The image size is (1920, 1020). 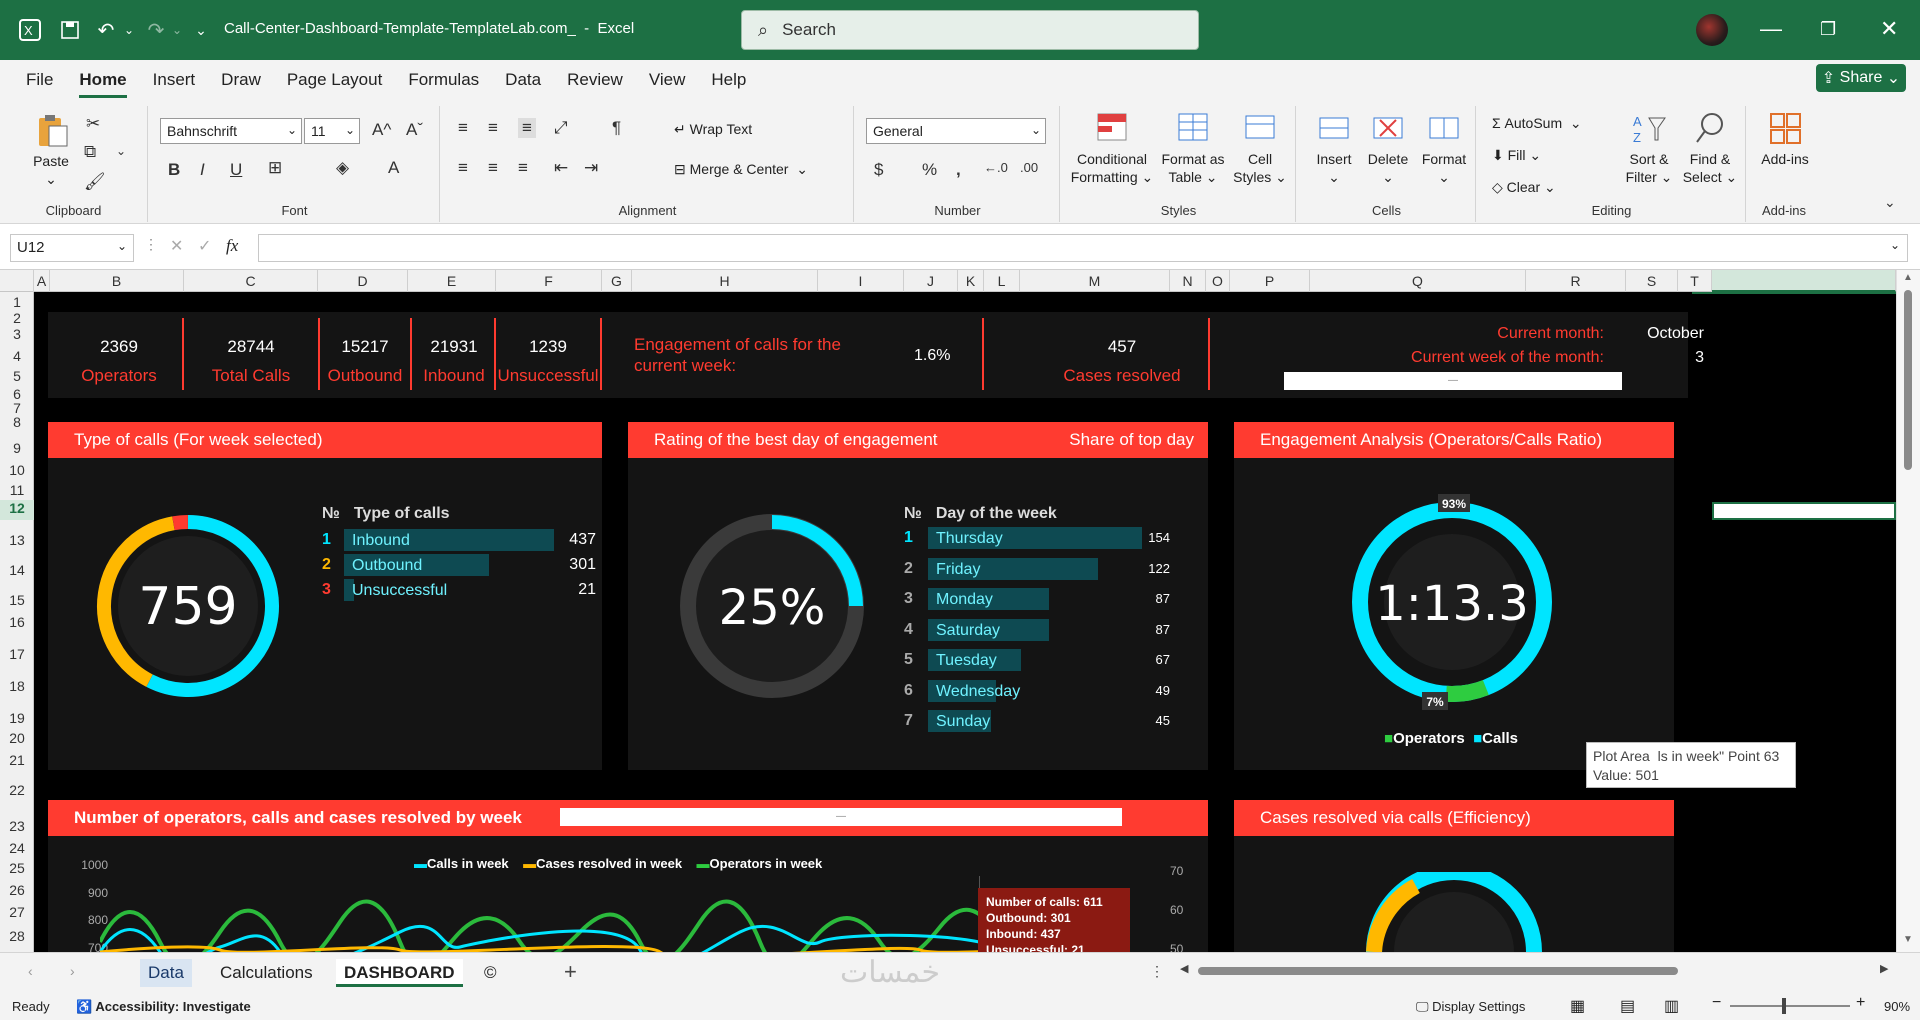 What do you see at coordinates (70, 30) in the screenshot?
I see `save-icon` at bounding box center [70, 30].